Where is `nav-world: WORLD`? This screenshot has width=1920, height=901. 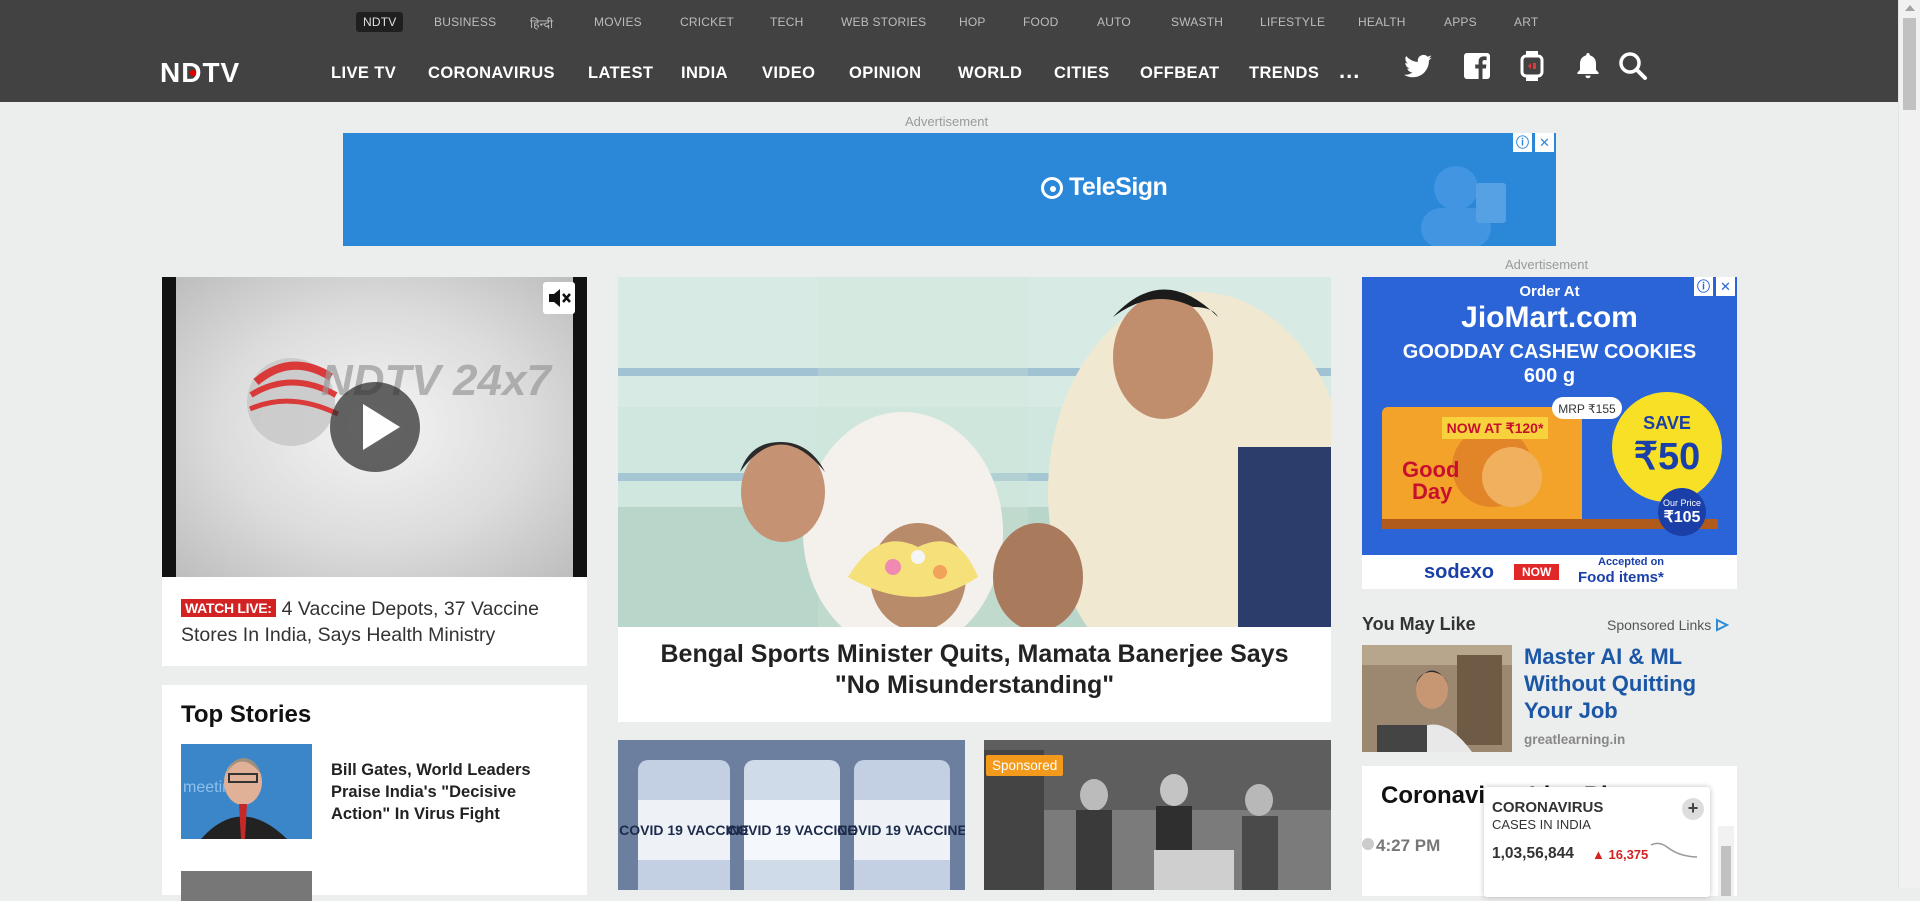
nav-world: WORLD is located at coordinates (990, 73).